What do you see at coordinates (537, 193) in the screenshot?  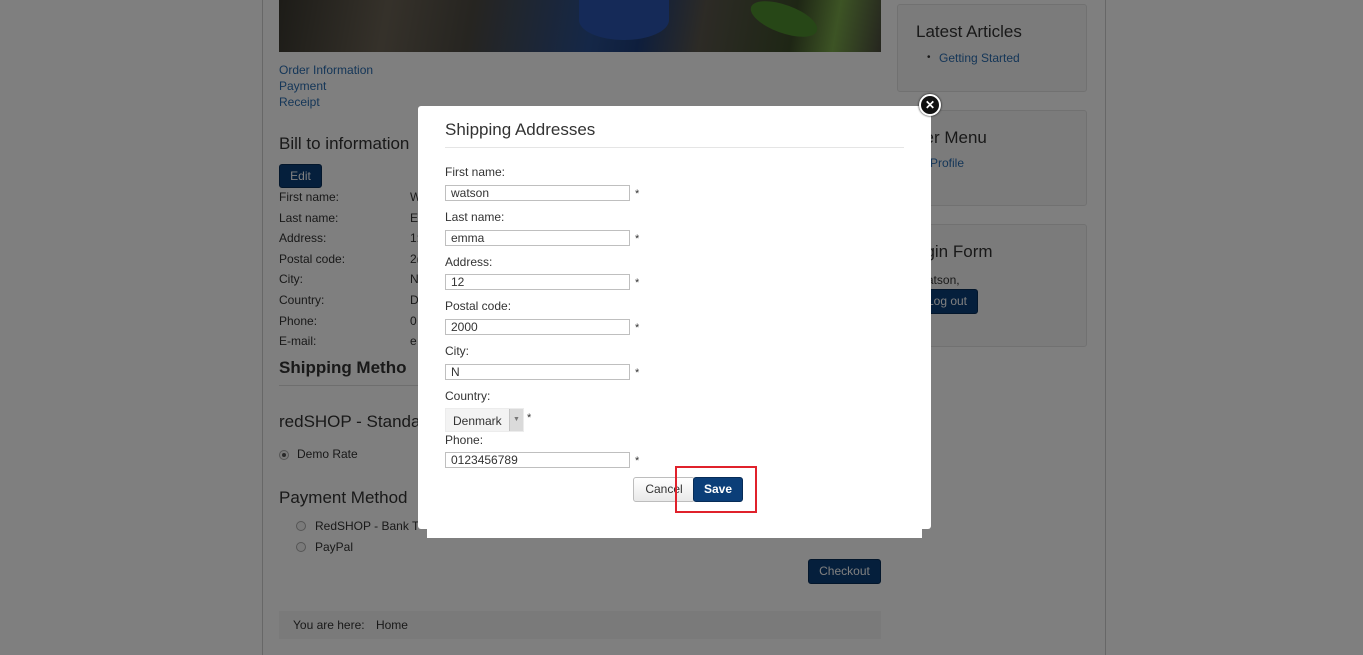 I see `first-name-input: watson` at bounding box center [537, 193].